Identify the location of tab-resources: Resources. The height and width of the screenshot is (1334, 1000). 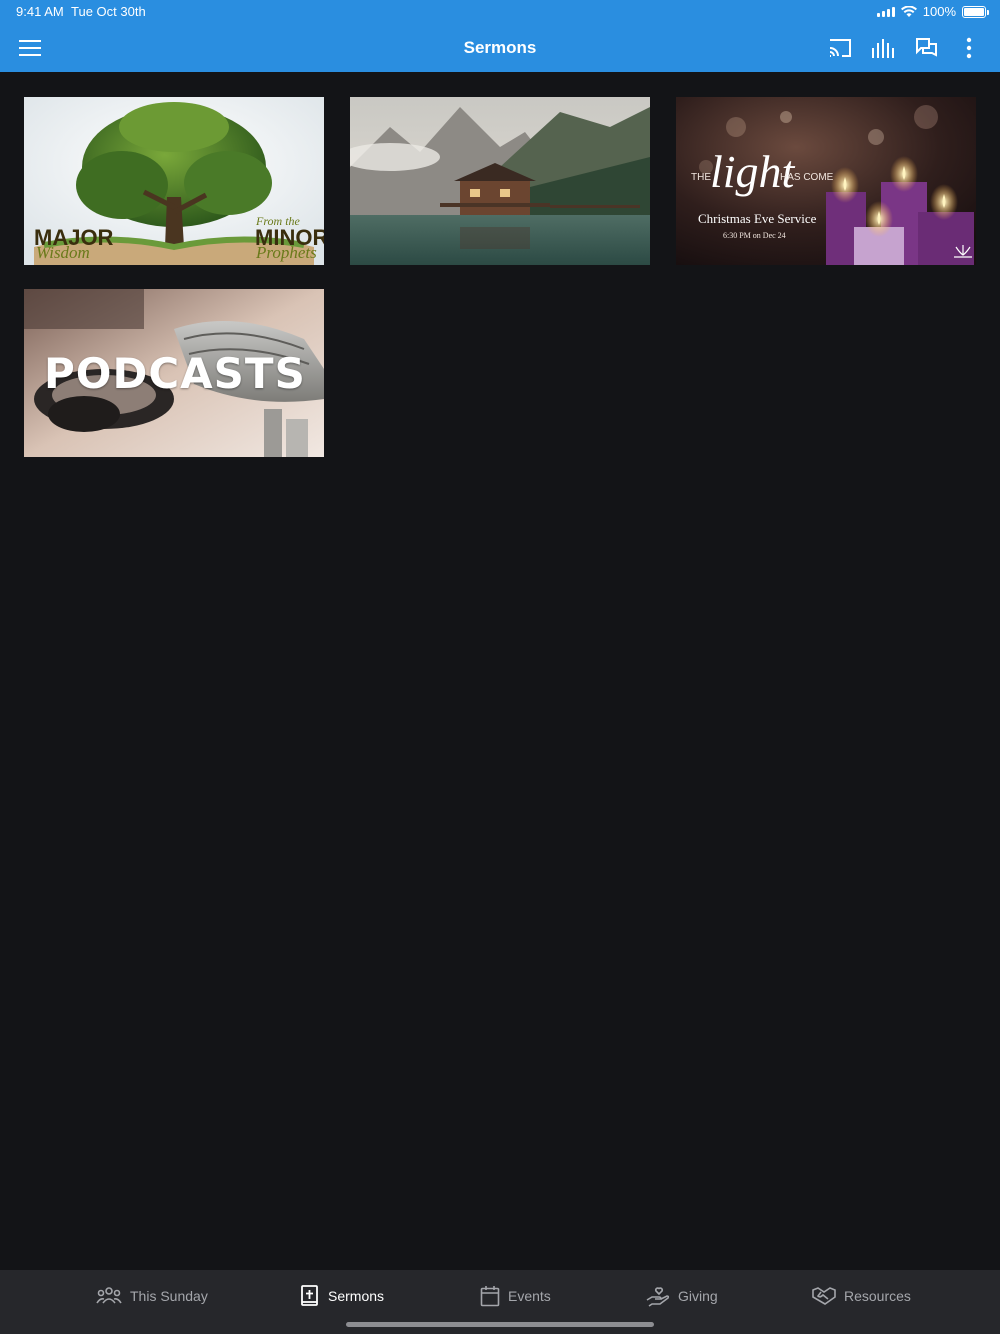
(861, 1296).